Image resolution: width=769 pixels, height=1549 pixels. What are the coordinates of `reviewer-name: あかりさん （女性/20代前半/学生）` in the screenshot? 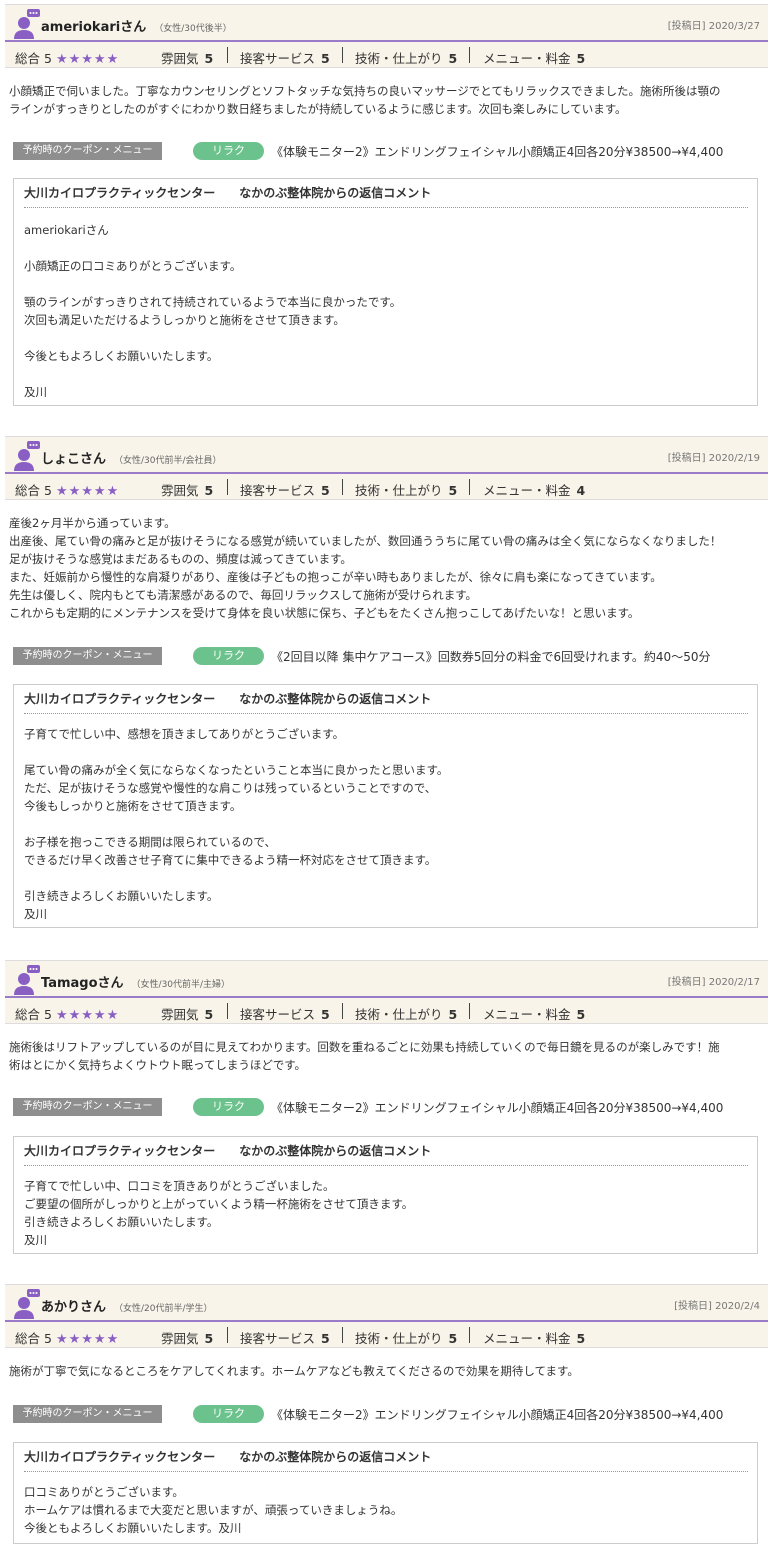 It's located at (127, 1305).